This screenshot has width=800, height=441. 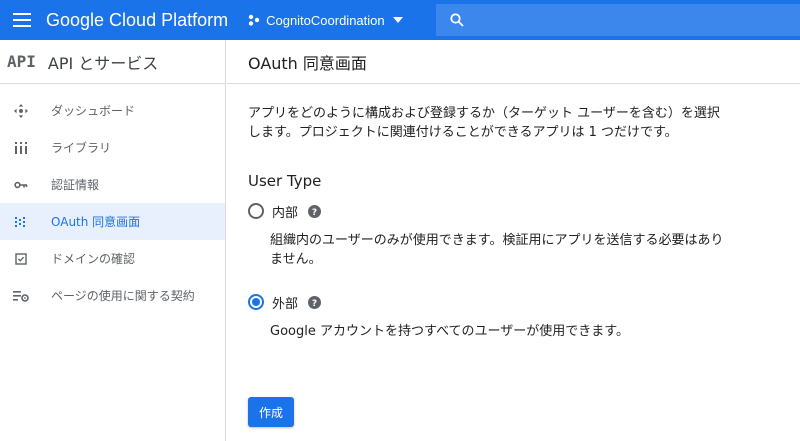 I want to click on sidebar-item-label: ライブラリ, so click(x=81, y=148).